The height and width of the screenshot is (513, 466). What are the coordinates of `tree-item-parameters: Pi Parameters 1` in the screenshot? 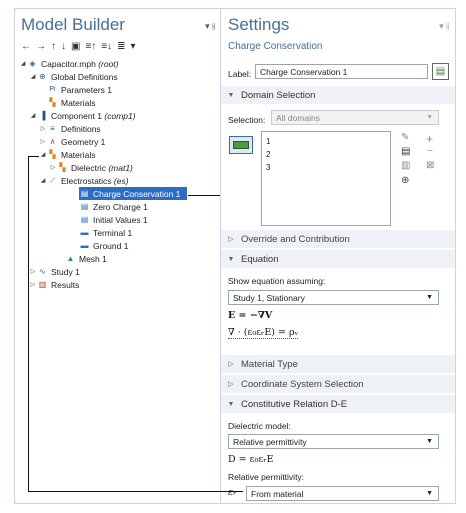 It's located at (79, 89).